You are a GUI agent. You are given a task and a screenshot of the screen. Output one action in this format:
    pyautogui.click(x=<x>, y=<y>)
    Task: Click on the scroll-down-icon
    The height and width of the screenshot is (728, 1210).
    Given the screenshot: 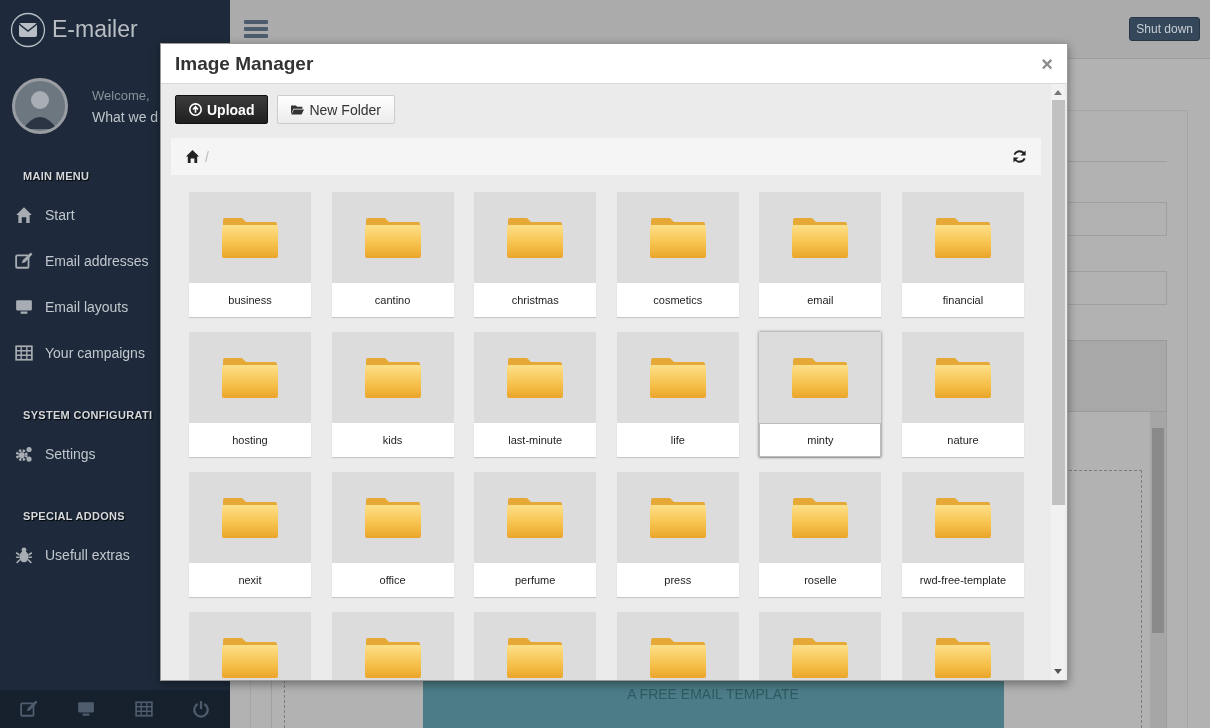 What is the action you would take?
    pyautogui.click(x=1058, y=672)
    